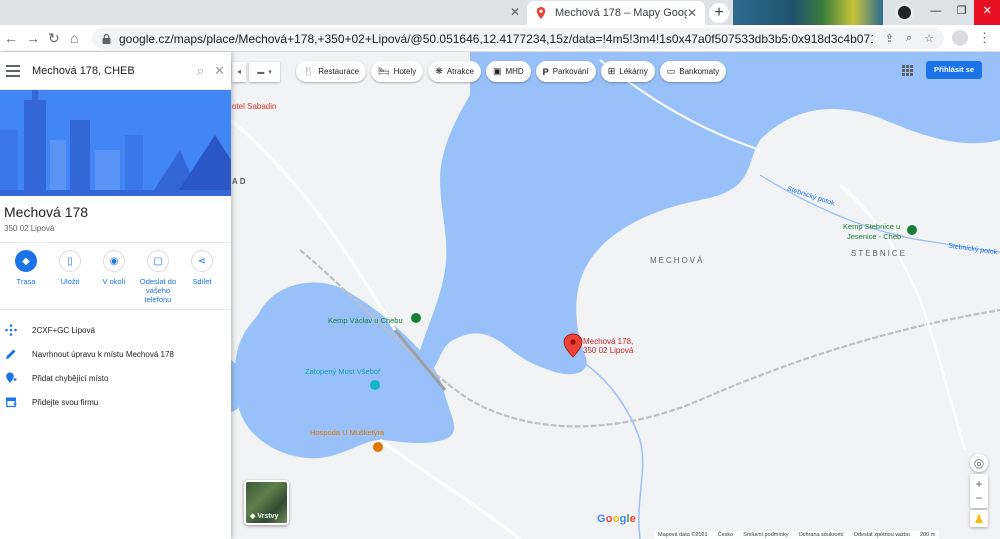  What do you see at coordinates (671, 71) in the screenshot?
I see `atm-icon: ▭` at bounding box center [671, 71].